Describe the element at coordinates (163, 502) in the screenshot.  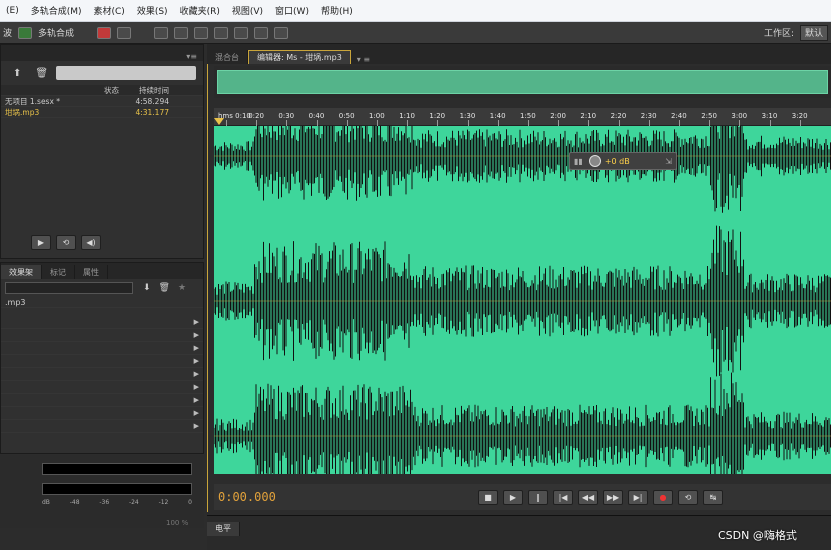
I see `scale-label: -12` at that location.